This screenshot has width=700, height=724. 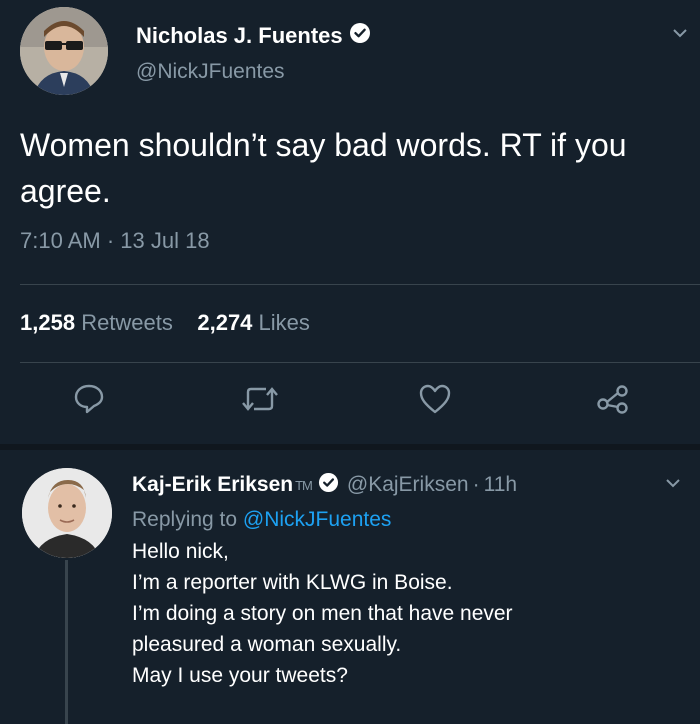 I want to click on tweet-stats: 1,258 Retweets 2,274 Likes, so click(x=165, y=323).